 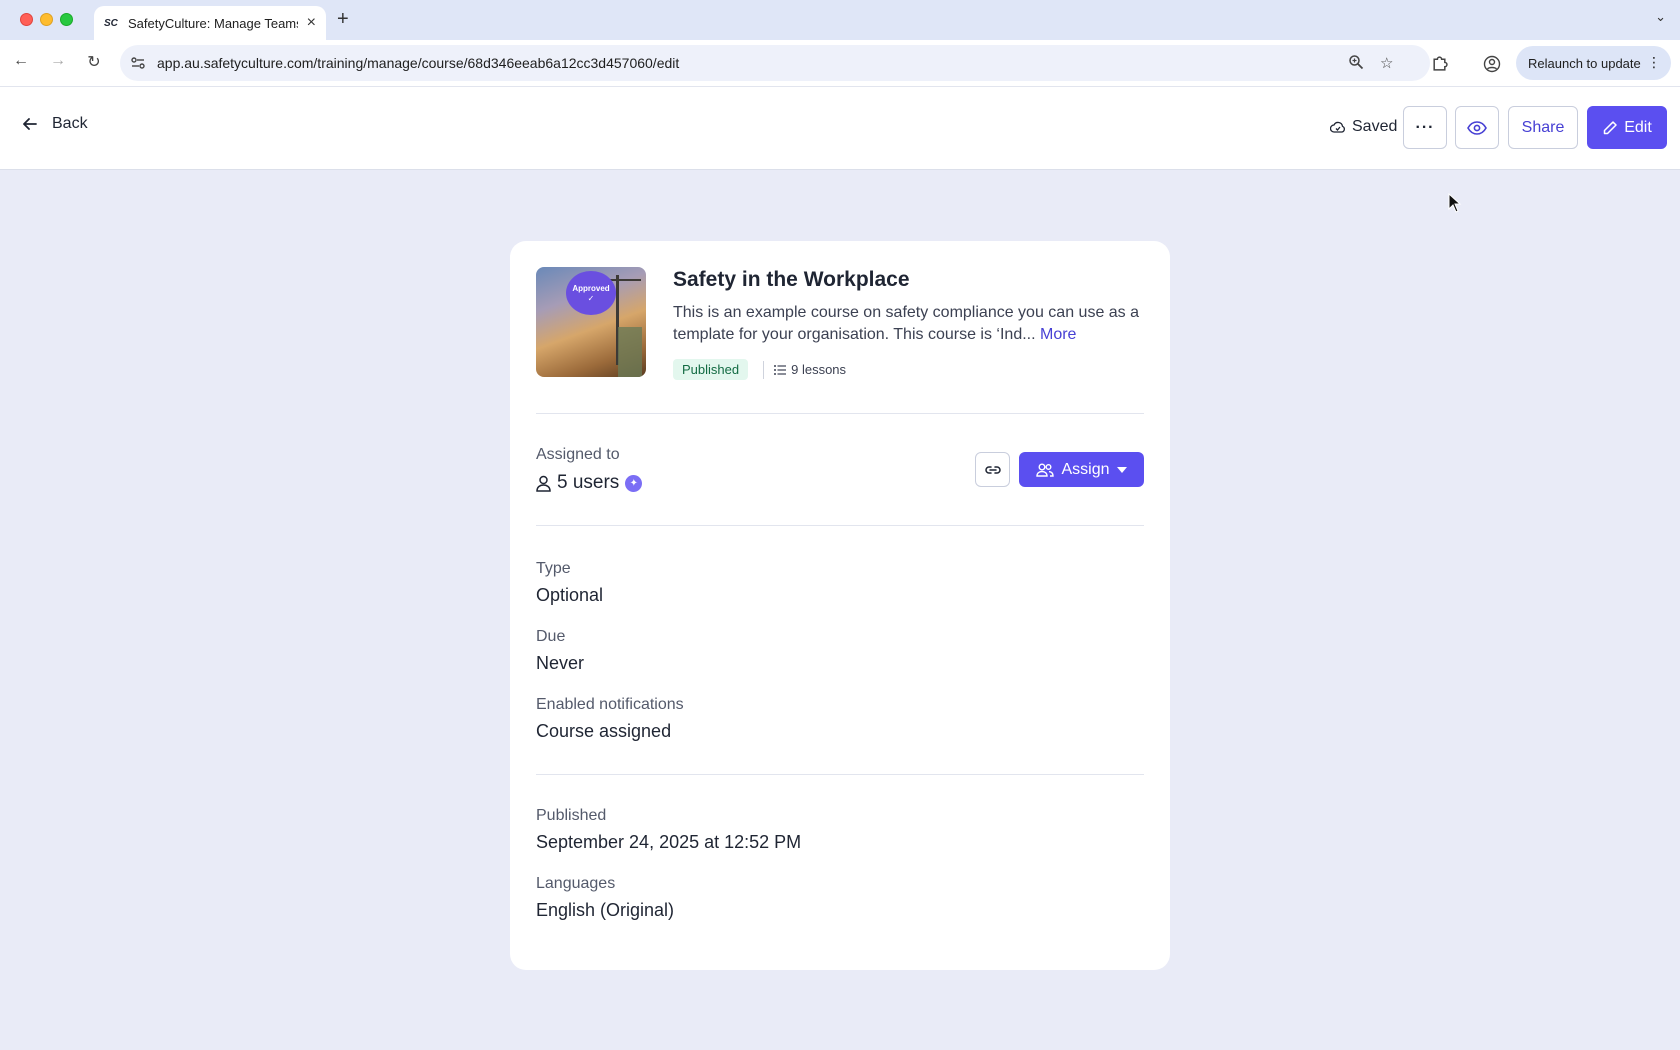 I want to click on relaunch-to-update-button: Relaunch to update ⋮, so click(x=1593, y=63).